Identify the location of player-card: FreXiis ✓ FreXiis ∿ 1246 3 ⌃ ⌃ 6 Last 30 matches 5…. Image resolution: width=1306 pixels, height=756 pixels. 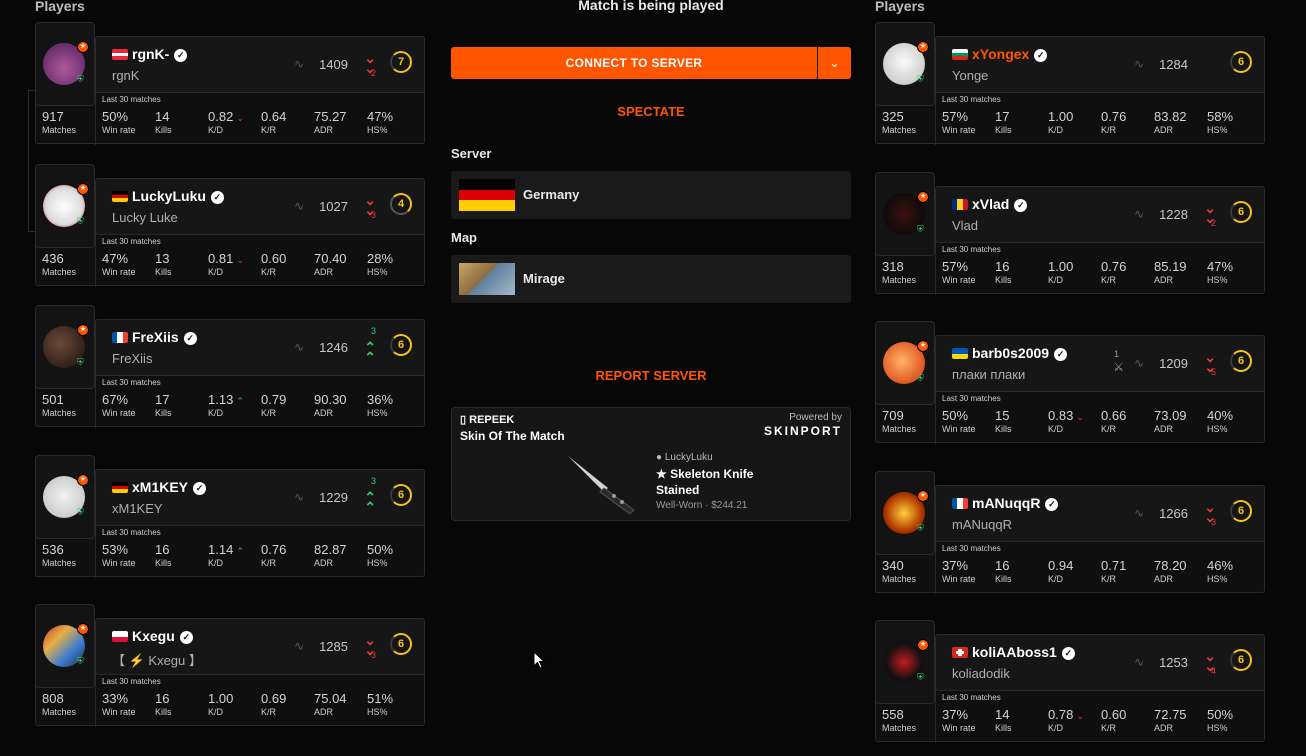
(230, 366).